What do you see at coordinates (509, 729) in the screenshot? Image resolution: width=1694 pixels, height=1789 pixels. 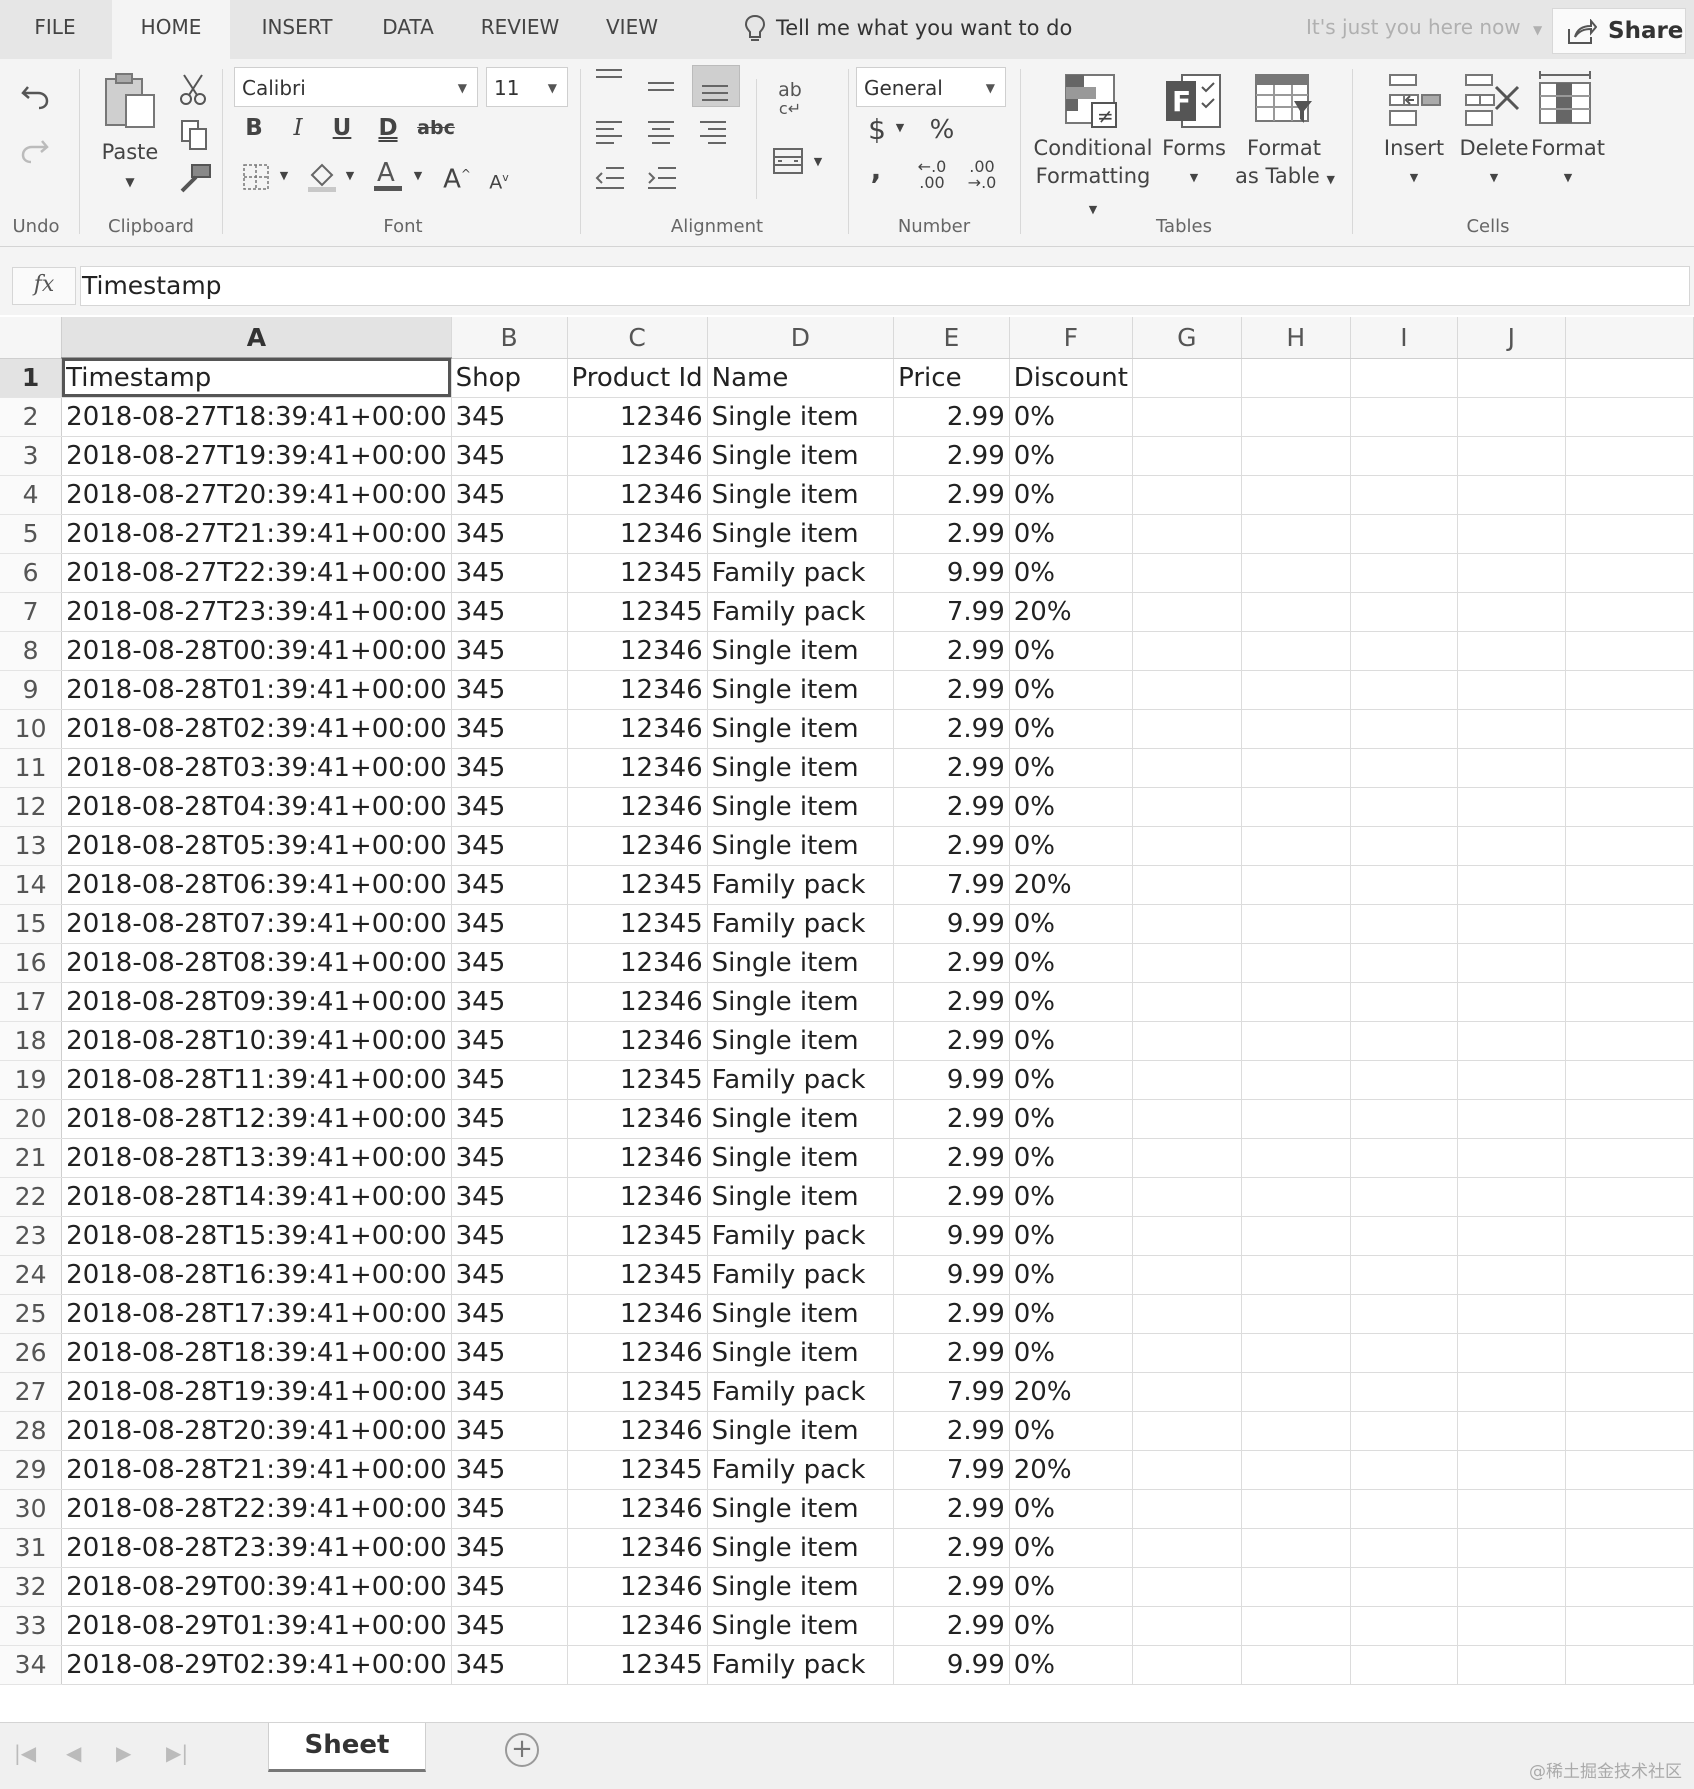 I see `cell-b10: 345` at bounding box center [509, 729].